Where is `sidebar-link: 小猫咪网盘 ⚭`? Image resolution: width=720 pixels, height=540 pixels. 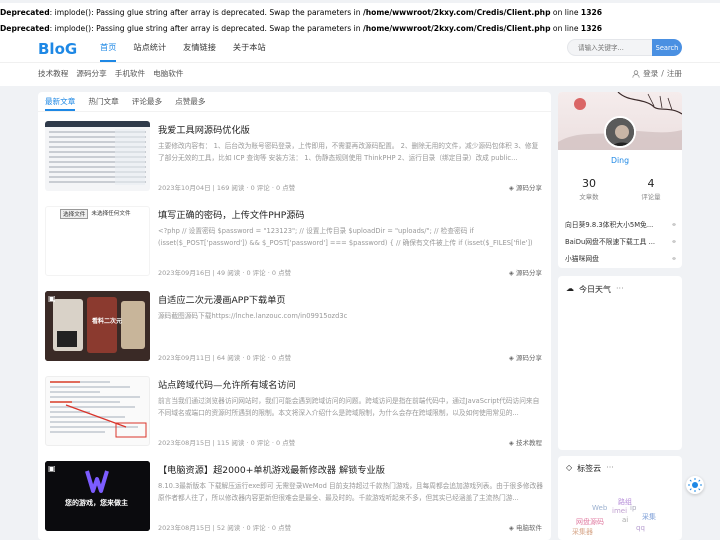
sidebar-link: 小猫咪网盘 ⚭ is located at coordinates (621, 259).